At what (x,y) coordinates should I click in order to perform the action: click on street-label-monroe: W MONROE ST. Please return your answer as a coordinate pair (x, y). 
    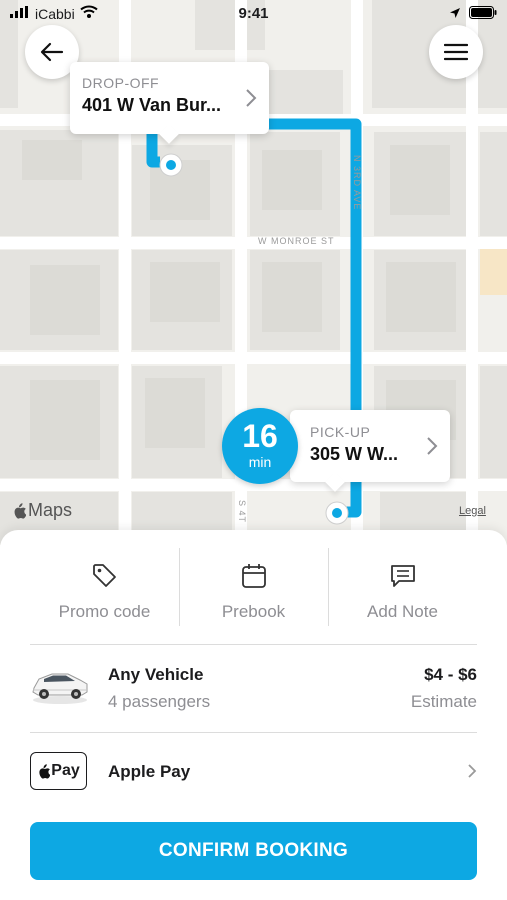
    Looking at the image, I should click on (296, 241).